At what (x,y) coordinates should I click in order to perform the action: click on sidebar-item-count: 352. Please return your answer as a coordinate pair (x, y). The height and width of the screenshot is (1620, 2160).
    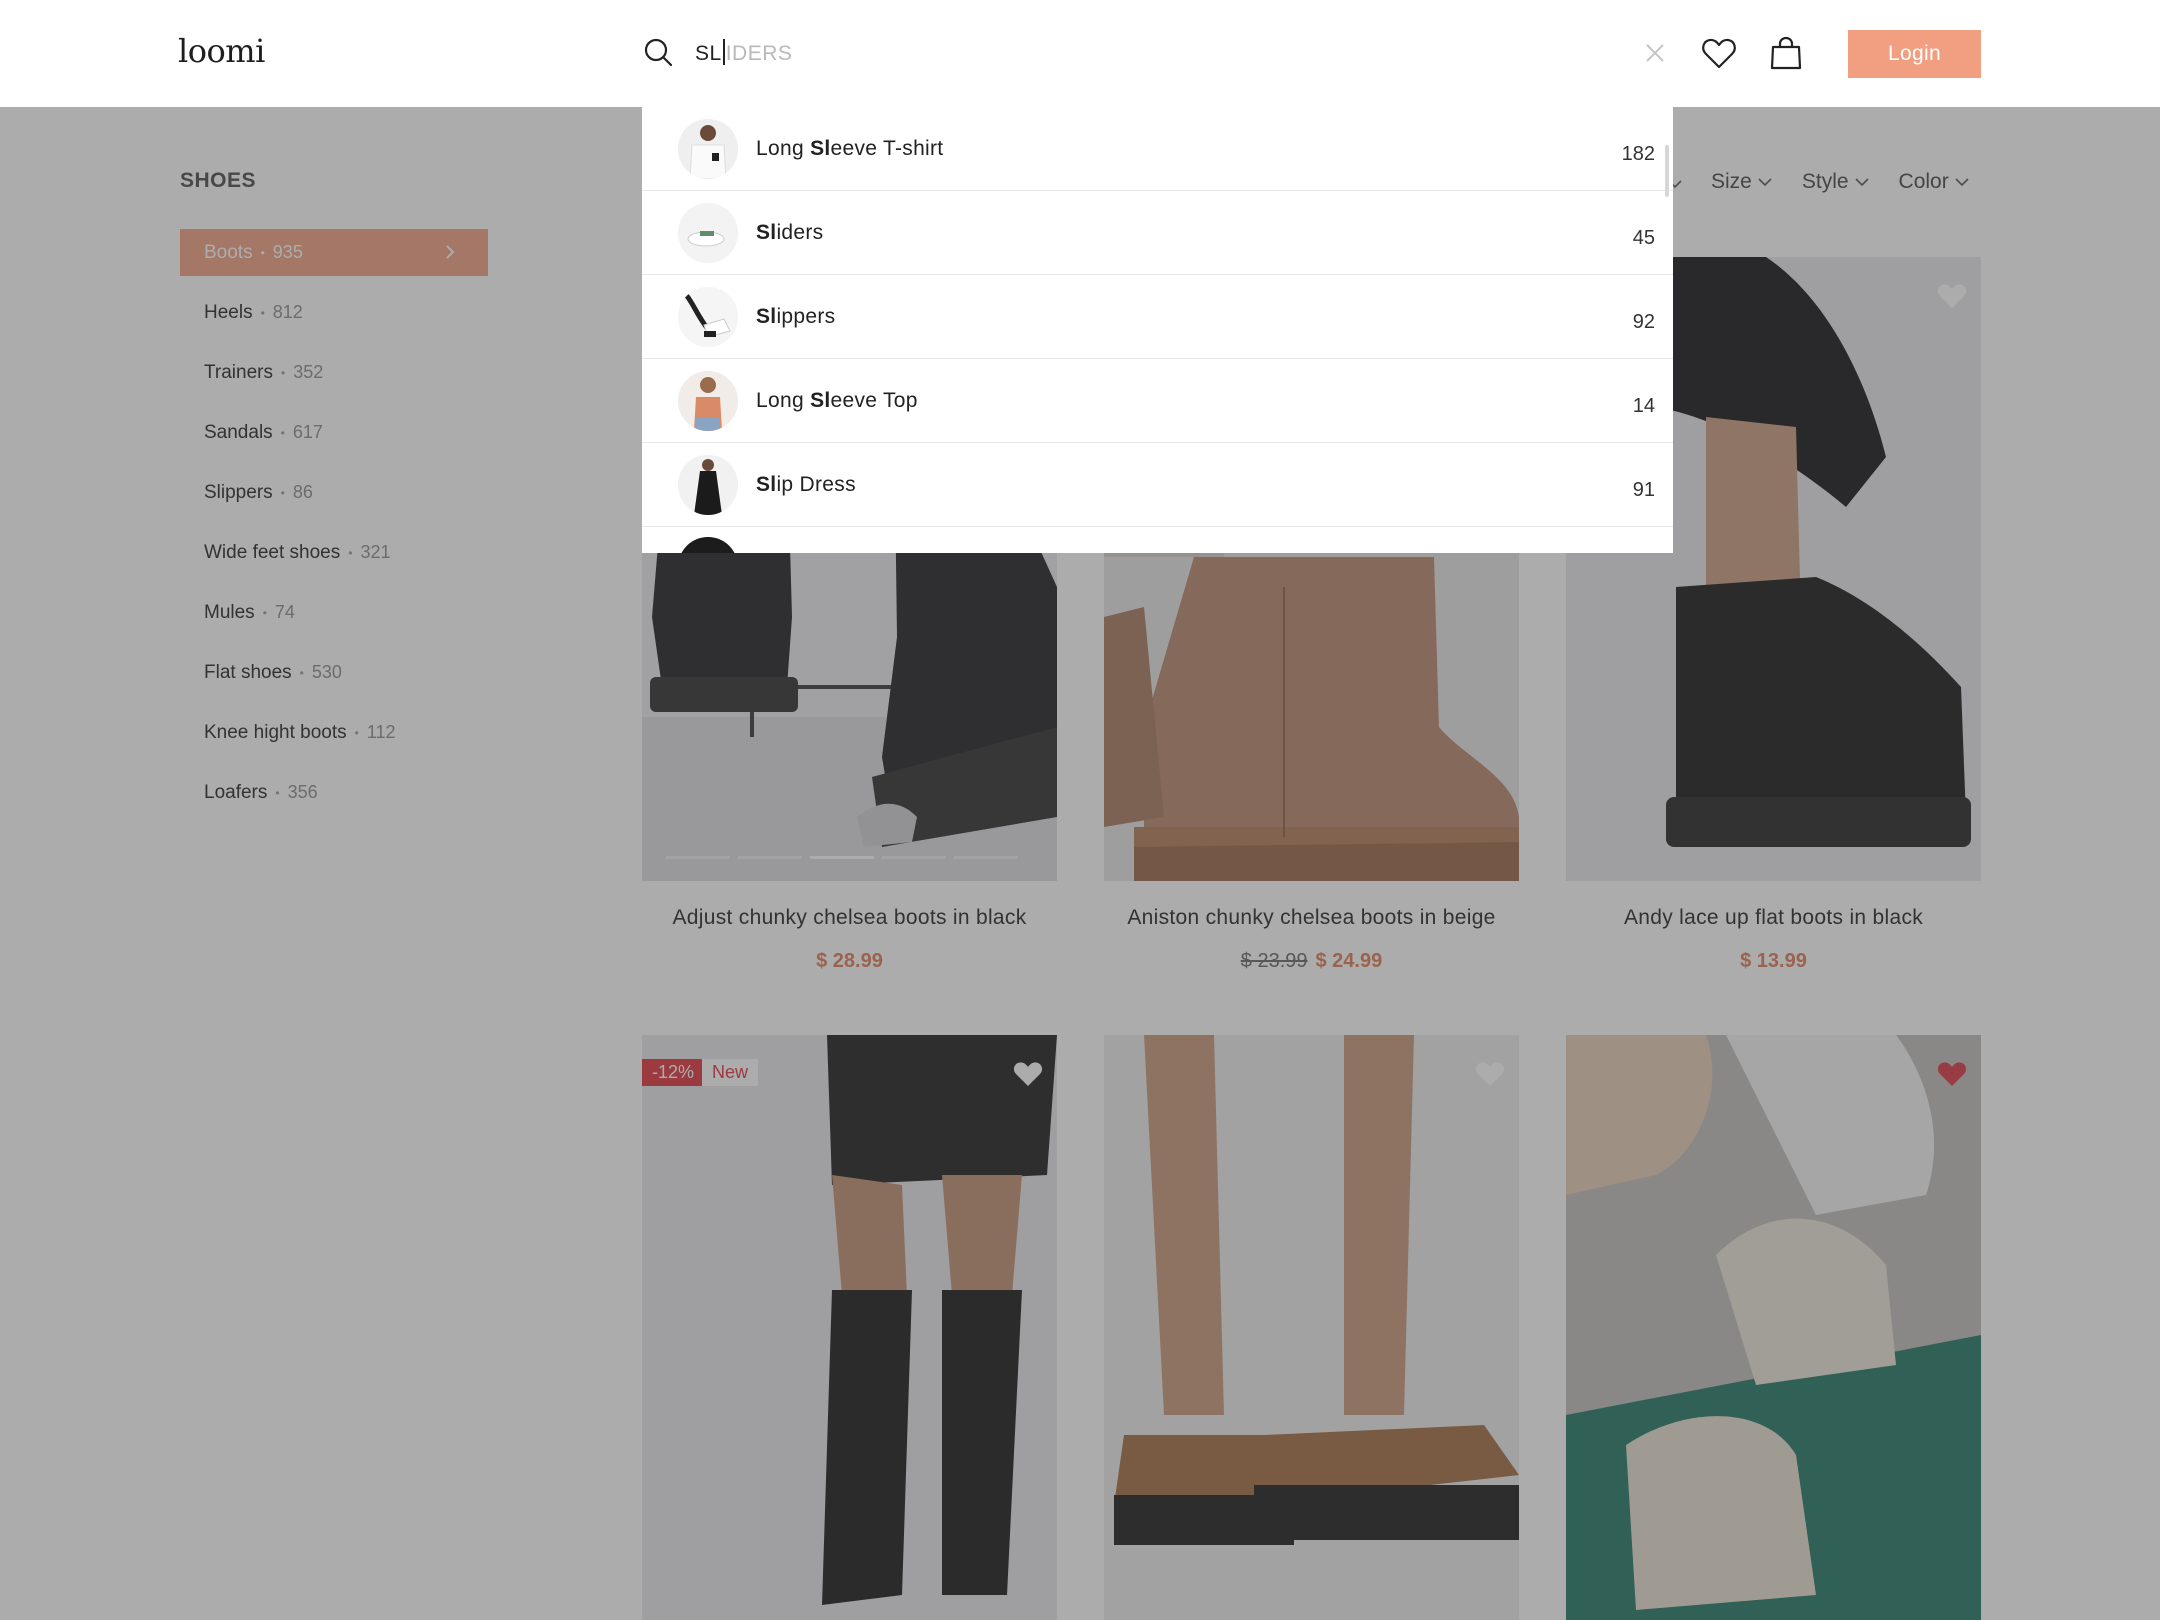
    Looking at the image, I should click on (308, 372).